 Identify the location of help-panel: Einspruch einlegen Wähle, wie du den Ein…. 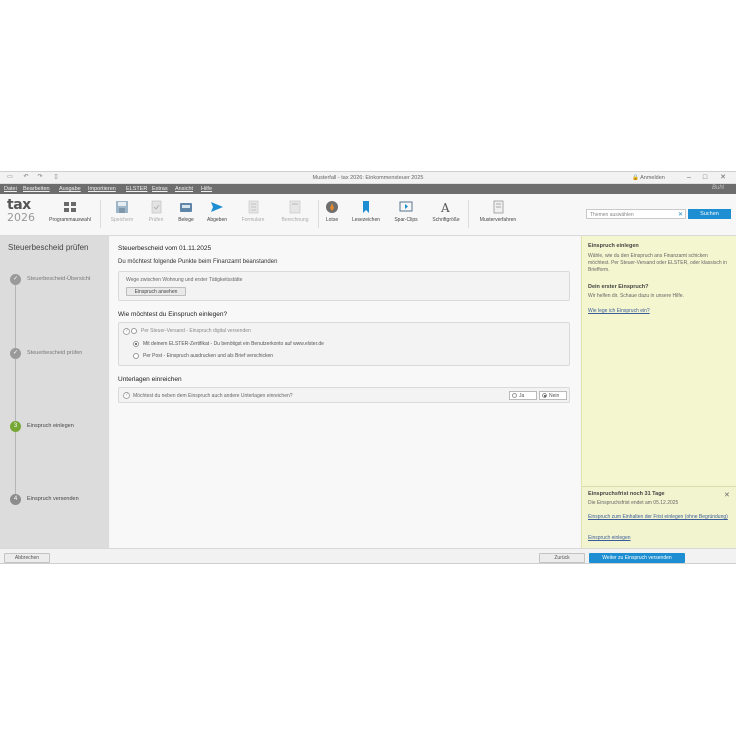
(658, 392).